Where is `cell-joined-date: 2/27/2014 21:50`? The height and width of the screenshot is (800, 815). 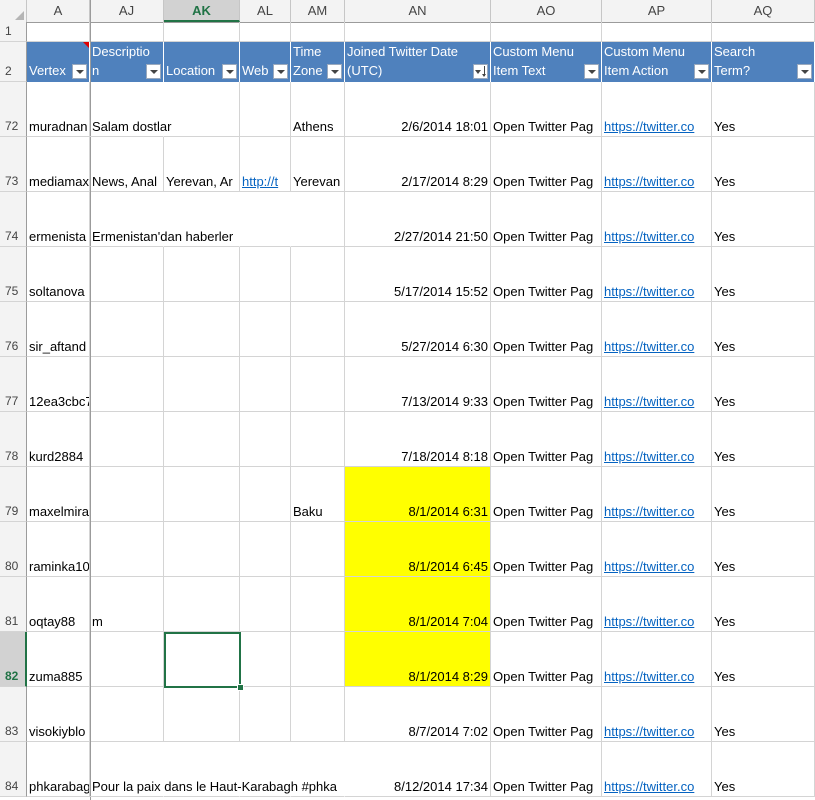
cell-joined-date: 2/27/2014 21:50 is located at coordinates (418, 219).